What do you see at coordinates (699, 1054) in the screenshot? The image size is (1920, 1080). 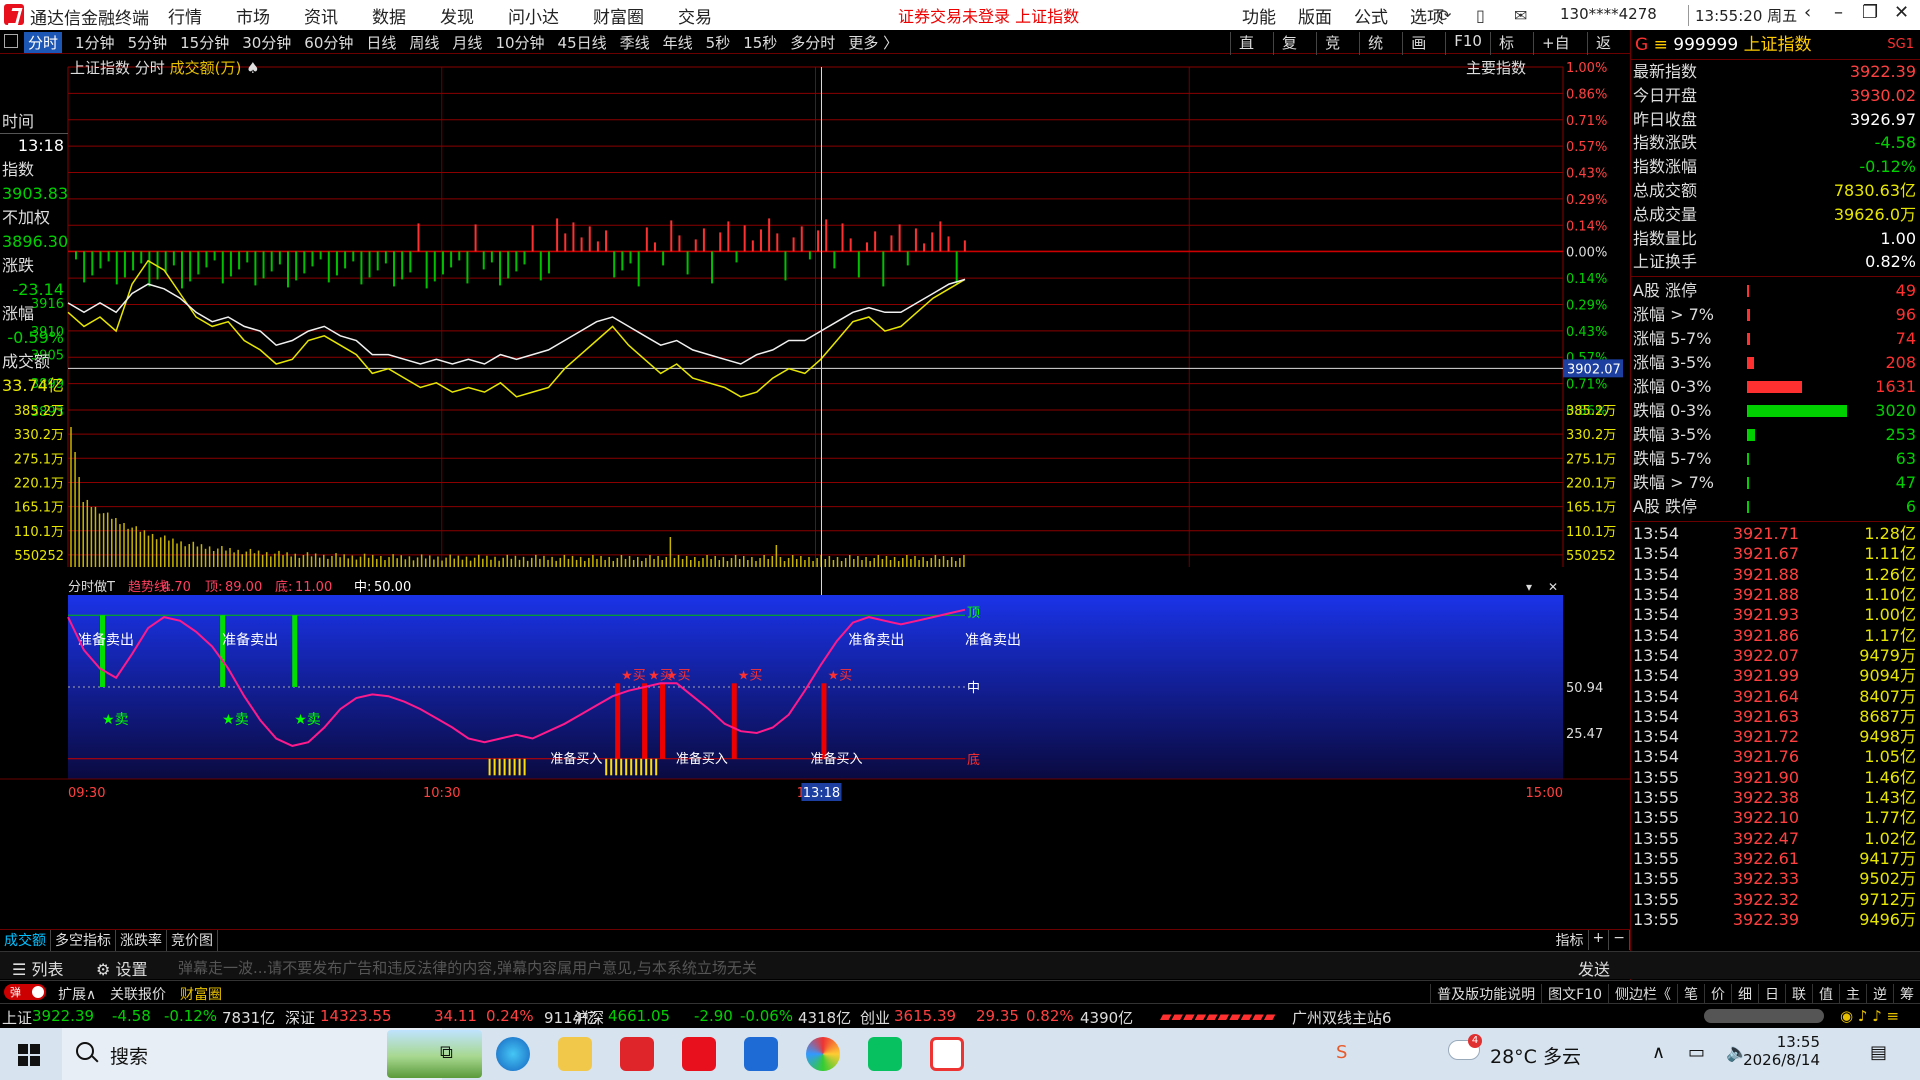 I see `tdx-app-icon` at bounding box center [699, 1054].